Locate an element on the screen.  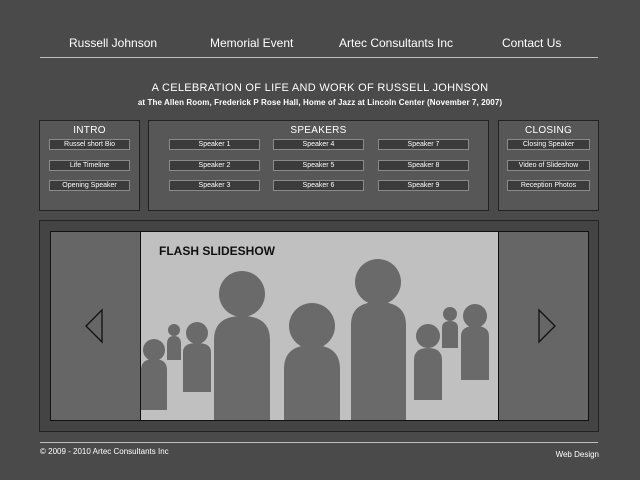
copyright-text: © 2009 - 2010 Artec Consultants Inc is located at coordinates (104, 451).